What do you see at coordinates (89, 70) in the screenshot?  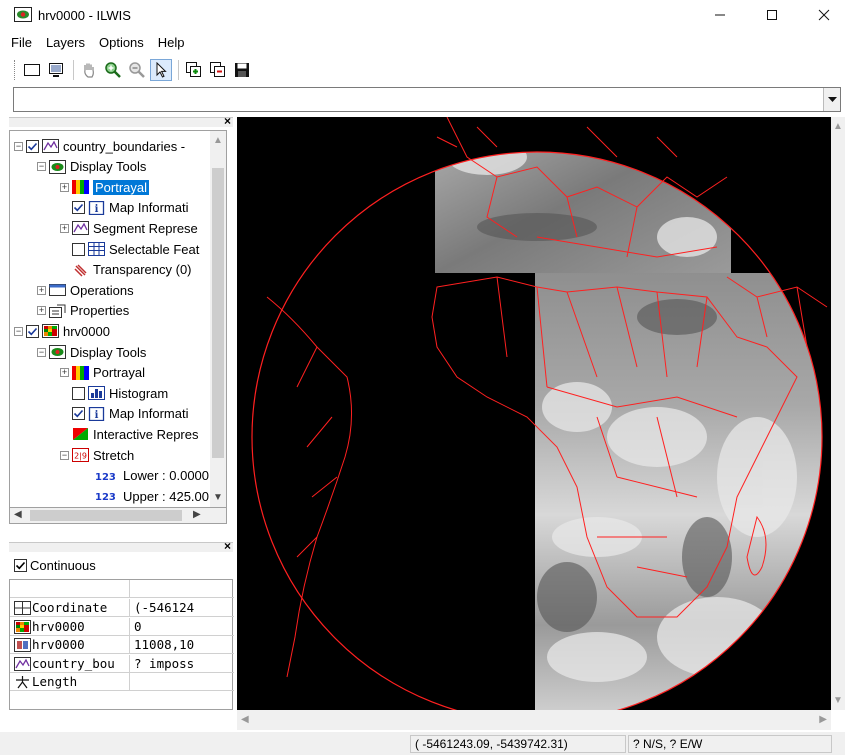 I see `pan-icon` at bounding box center [89, 70].